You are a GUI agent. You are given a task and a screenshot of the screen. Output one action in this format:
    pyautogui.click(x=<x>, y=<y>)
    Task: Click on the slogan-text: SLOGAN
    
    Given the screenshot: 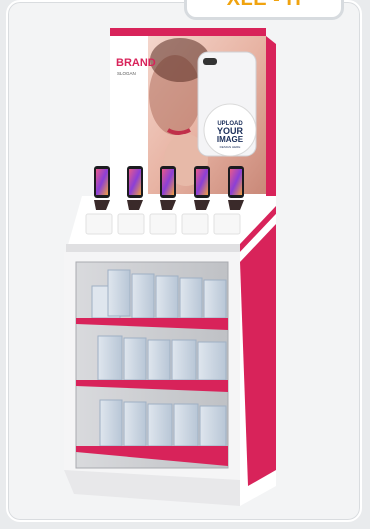 What is the action you would take?
    pyautogui.click(x=126, y=73)
    